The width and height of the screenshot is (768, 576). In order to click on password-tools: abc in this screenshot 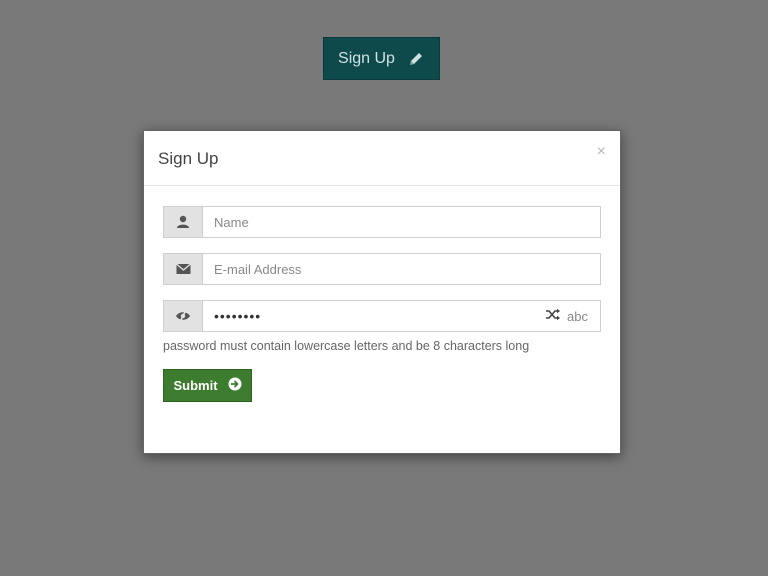, I will do `click(572, 316)`.